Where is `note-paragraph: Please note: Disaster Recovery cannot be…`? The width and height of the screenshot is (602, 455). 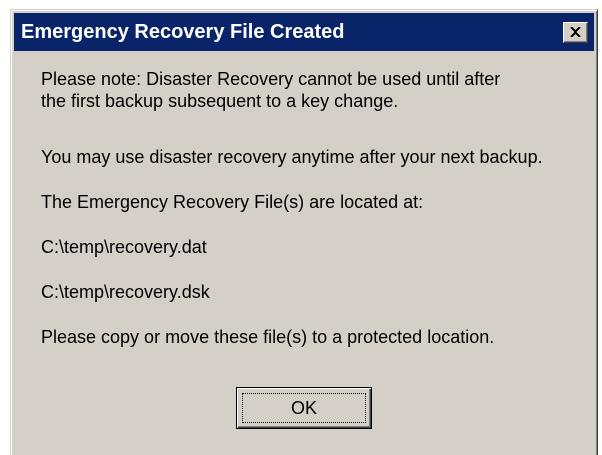
note-paragraph: Please note: Disaster Recovery cannot be… is located at coordinates (270, 90).